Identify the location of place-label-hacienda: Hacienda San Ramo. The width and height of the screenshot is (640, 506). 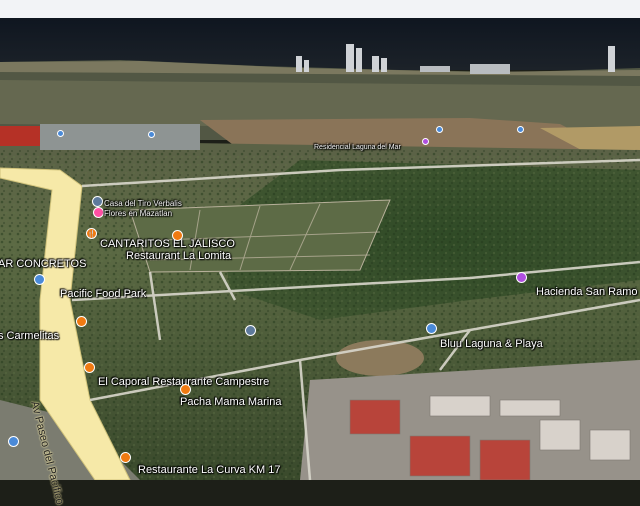
(587, 292).